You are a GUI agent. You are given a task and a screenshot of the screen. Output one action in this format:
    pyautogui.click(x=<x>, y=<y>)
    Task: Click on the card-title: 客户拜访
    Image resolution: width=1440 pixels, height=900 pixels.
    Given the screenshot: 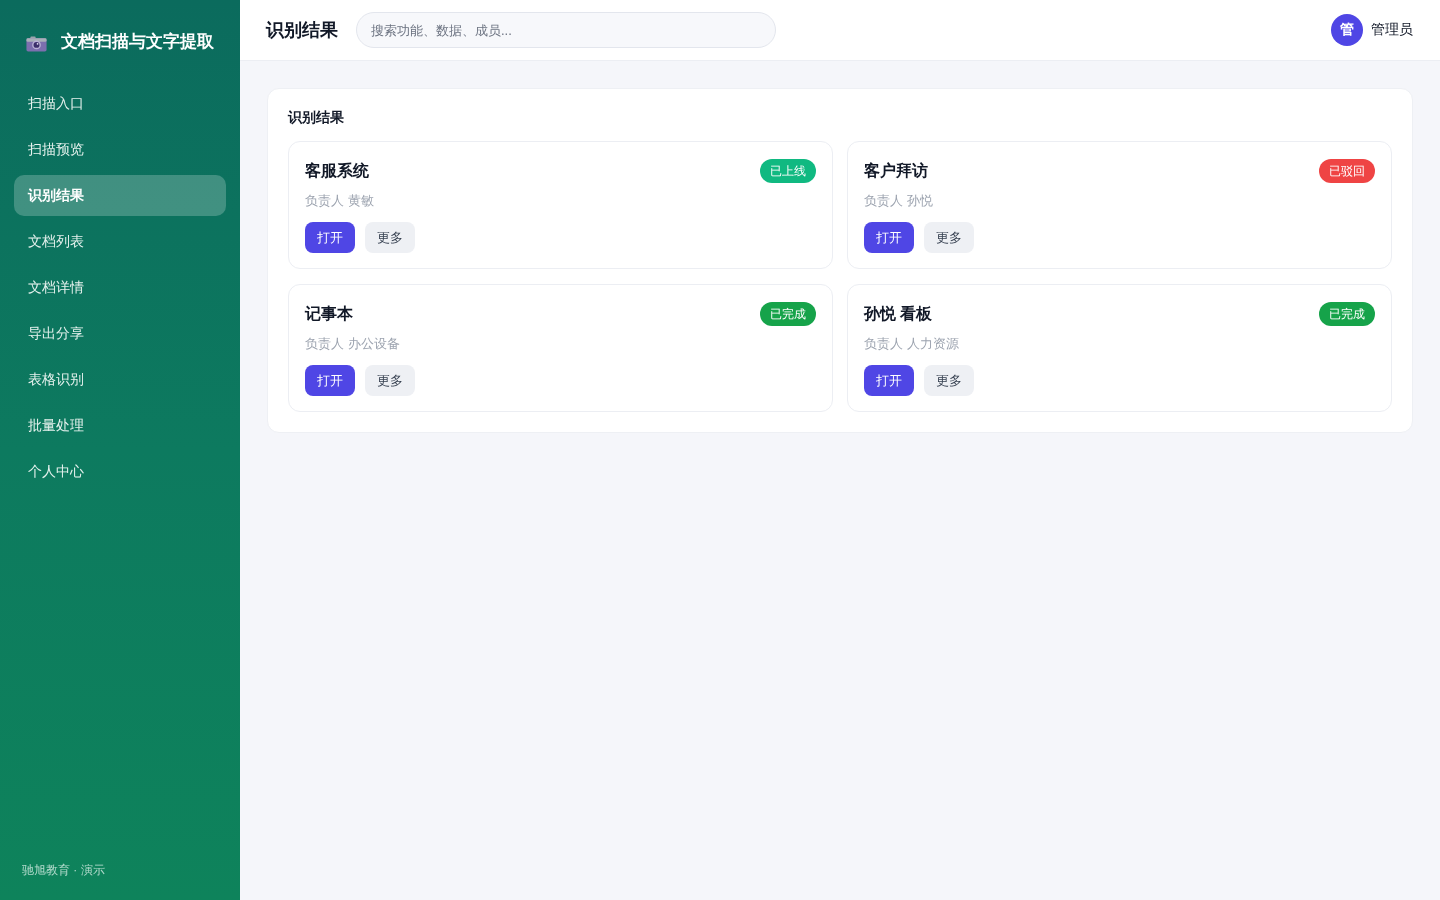 What is the action you would take?
    pyautogui.click(x=896, y=170)
    